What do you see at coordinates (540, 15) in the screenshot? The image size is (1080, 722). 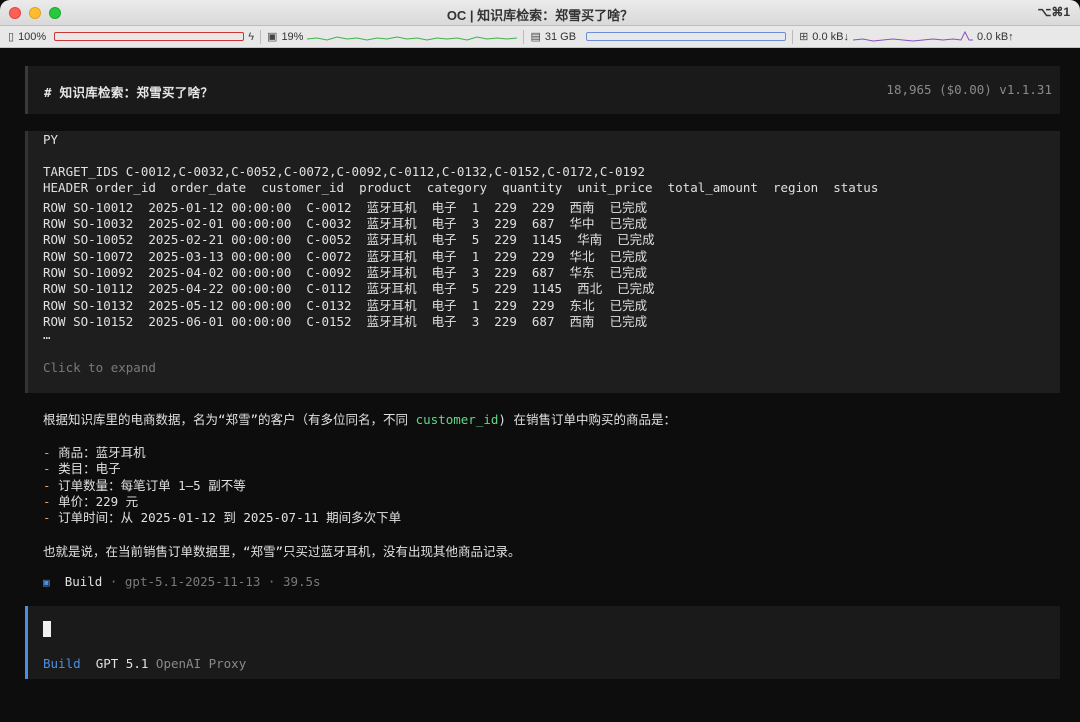 I see `window-title: OC | 知识库检索：郑雪买了啥？` at bounding box center [540, 15].